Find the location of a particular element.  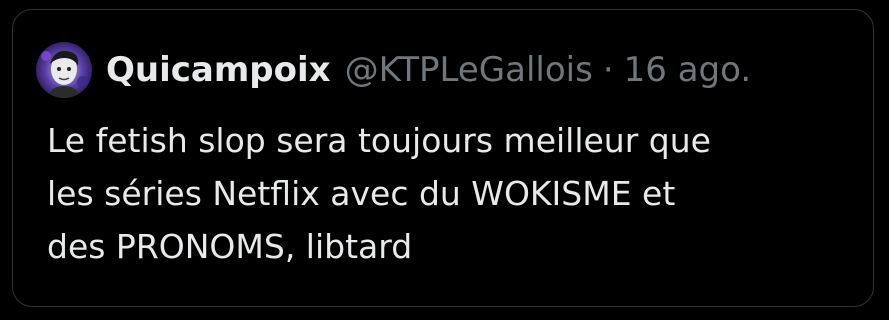

tweet-text-line: des PRONOMS, libtard is located at coordinates (230, 246).